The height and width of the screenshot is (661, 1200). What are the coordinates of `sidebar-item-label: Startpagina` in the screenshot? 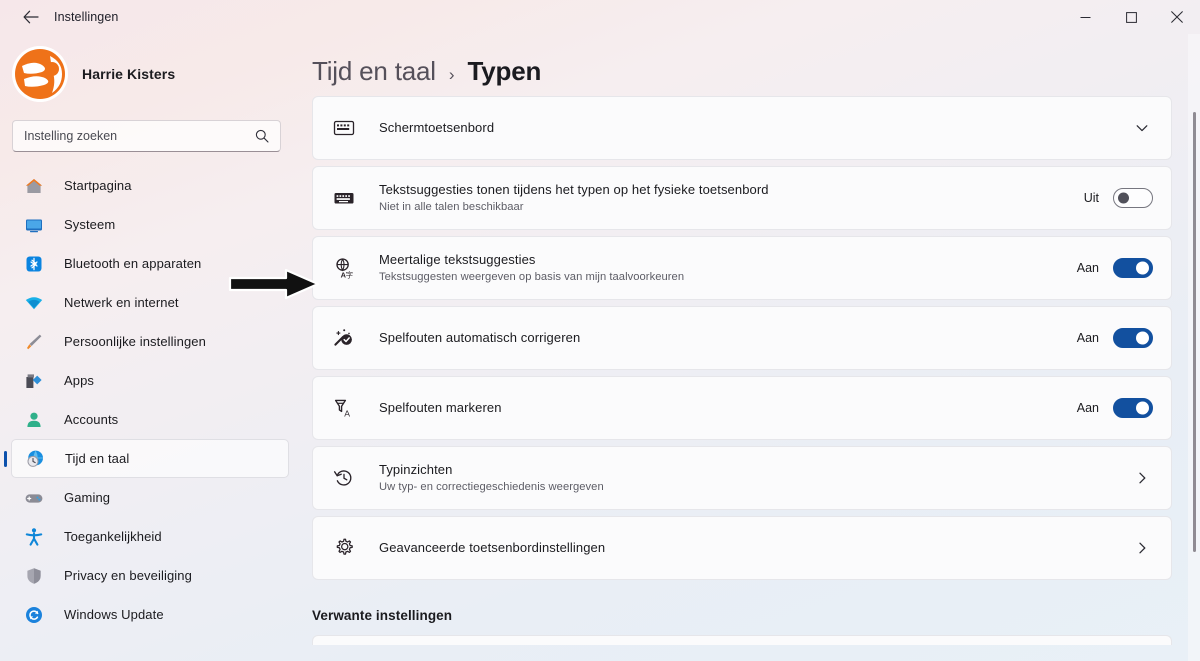 It's located at (98, 185).